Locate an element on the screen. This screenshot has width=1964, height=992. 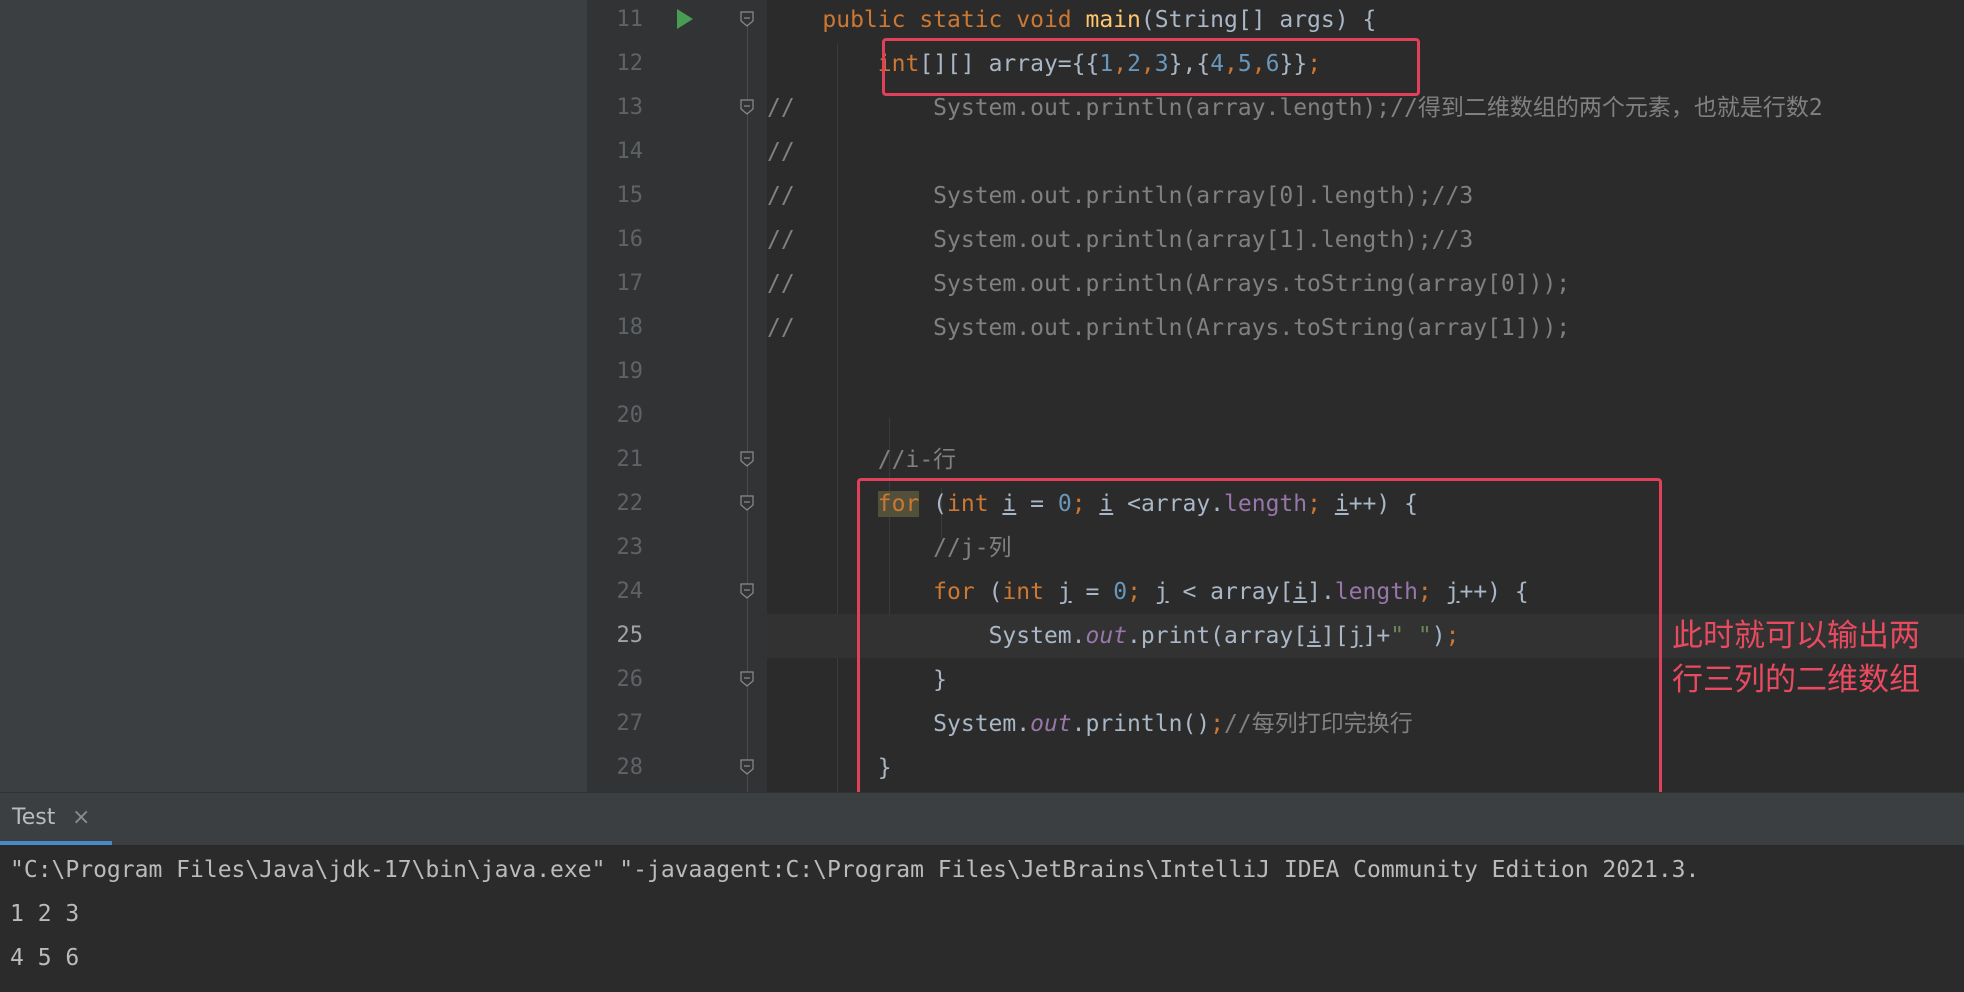
line-number: 23 is located at coordinates (615, 548).